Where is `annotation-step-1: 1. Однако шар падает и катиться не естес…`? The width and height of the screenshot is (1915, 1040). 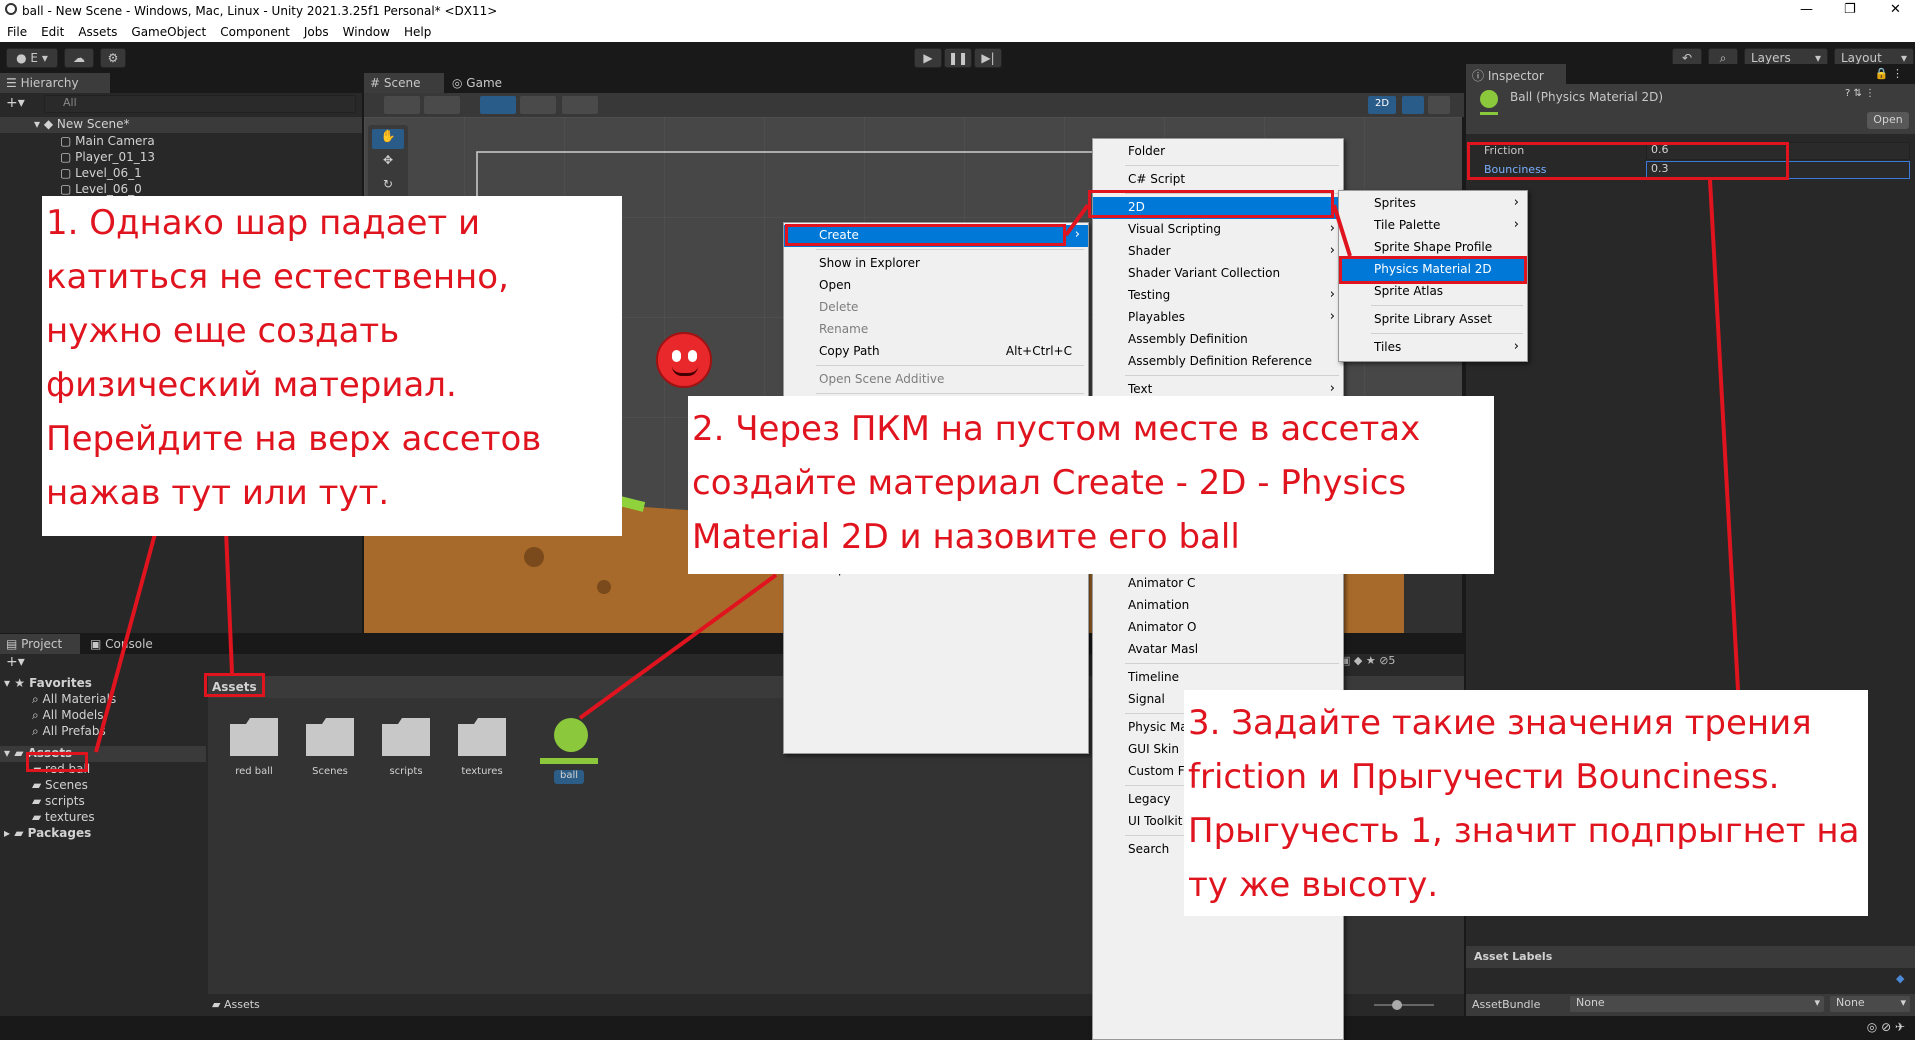
annotation-step-1: 1. Однако шар падает и катиться не естес… is located at coordinates (332, 366).